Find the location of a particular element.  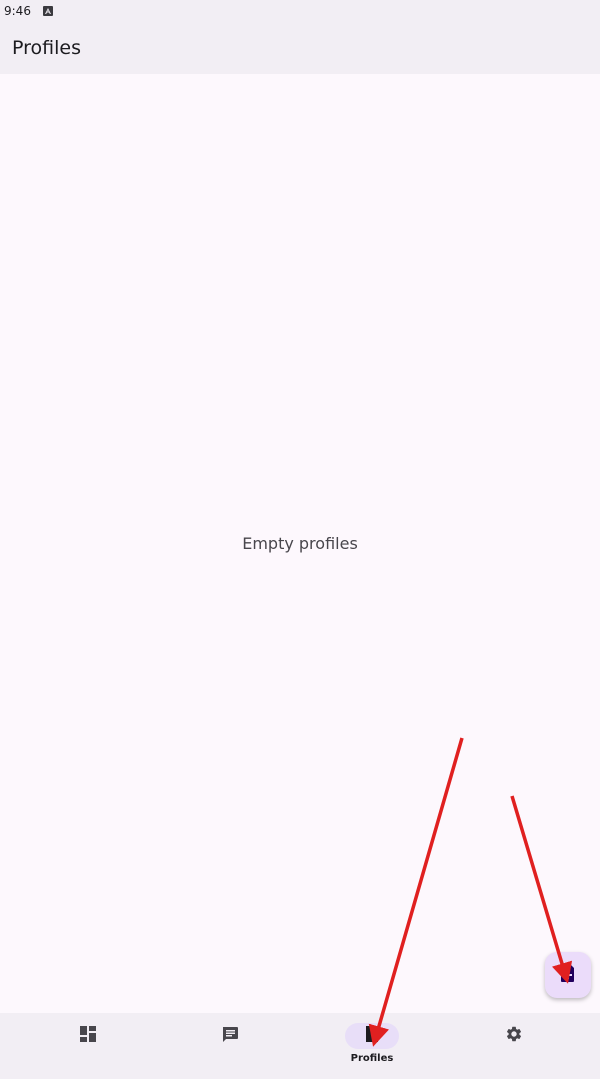

nav-item-dashboard is located at coordinates (88, 1046).